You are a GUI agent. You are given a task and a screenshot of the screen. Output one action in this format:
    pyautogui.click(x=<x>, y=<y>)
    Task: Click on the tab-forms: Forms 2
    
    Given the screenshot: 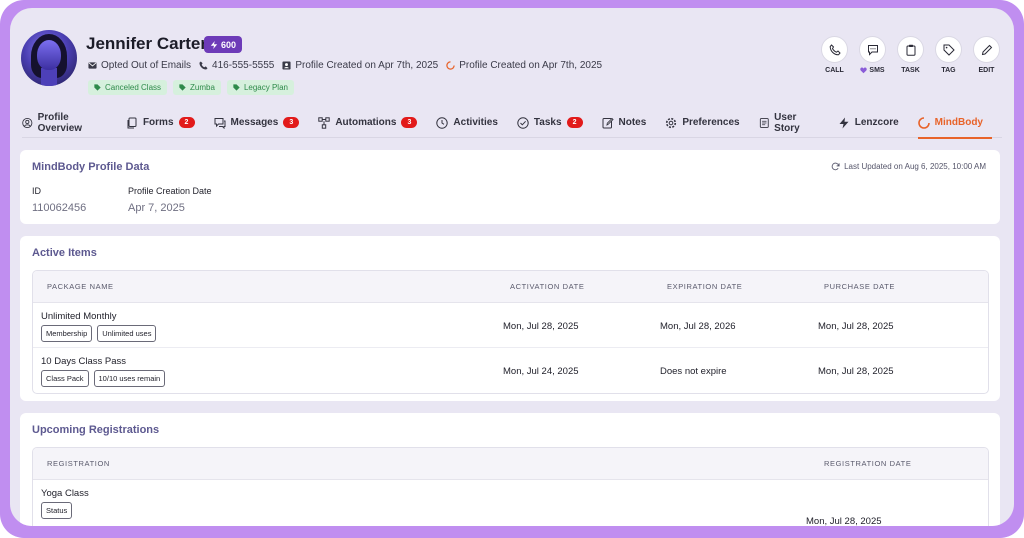 What is the action you would take?
    pyautogui.click(x=165, y=123)
    